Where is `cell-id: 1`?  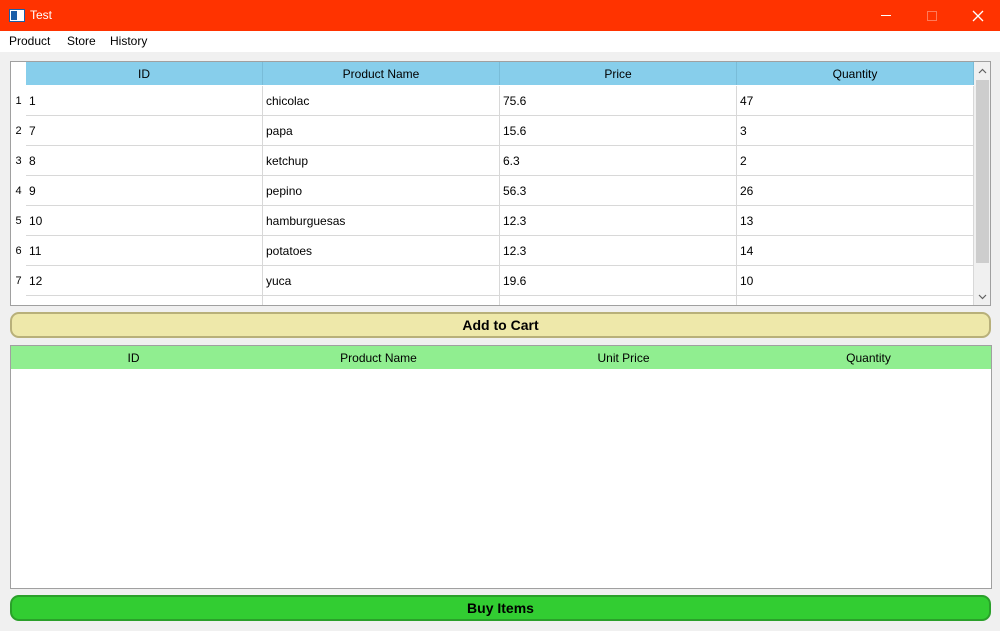 cell-id: 1 is located at coordinates (144, 101).